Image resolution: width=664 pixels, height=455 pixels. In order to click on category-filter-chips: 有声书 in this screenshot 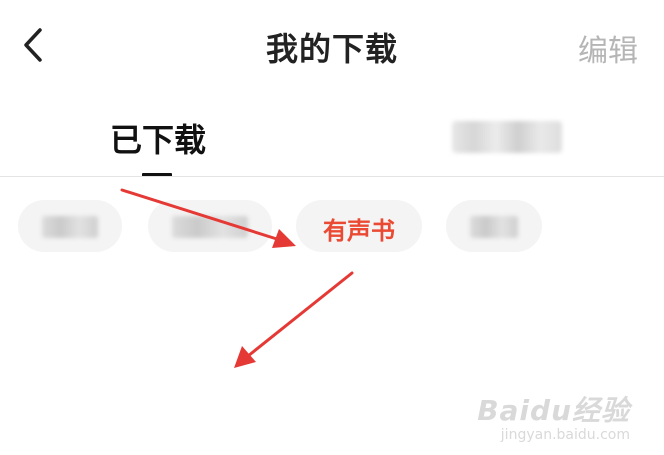, I will do `click(332, 228)`.